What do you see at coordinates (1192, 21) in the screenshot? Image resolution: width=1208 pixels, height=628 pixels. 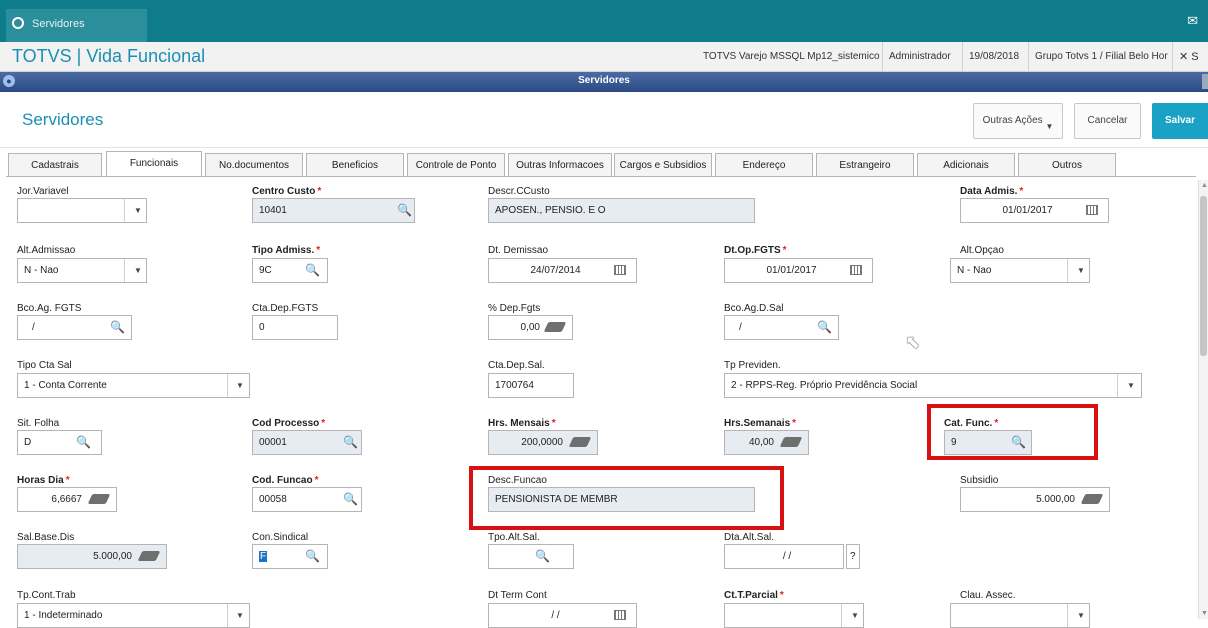 I see `mail-icon: ✉` at bounding box center [1192, 21].